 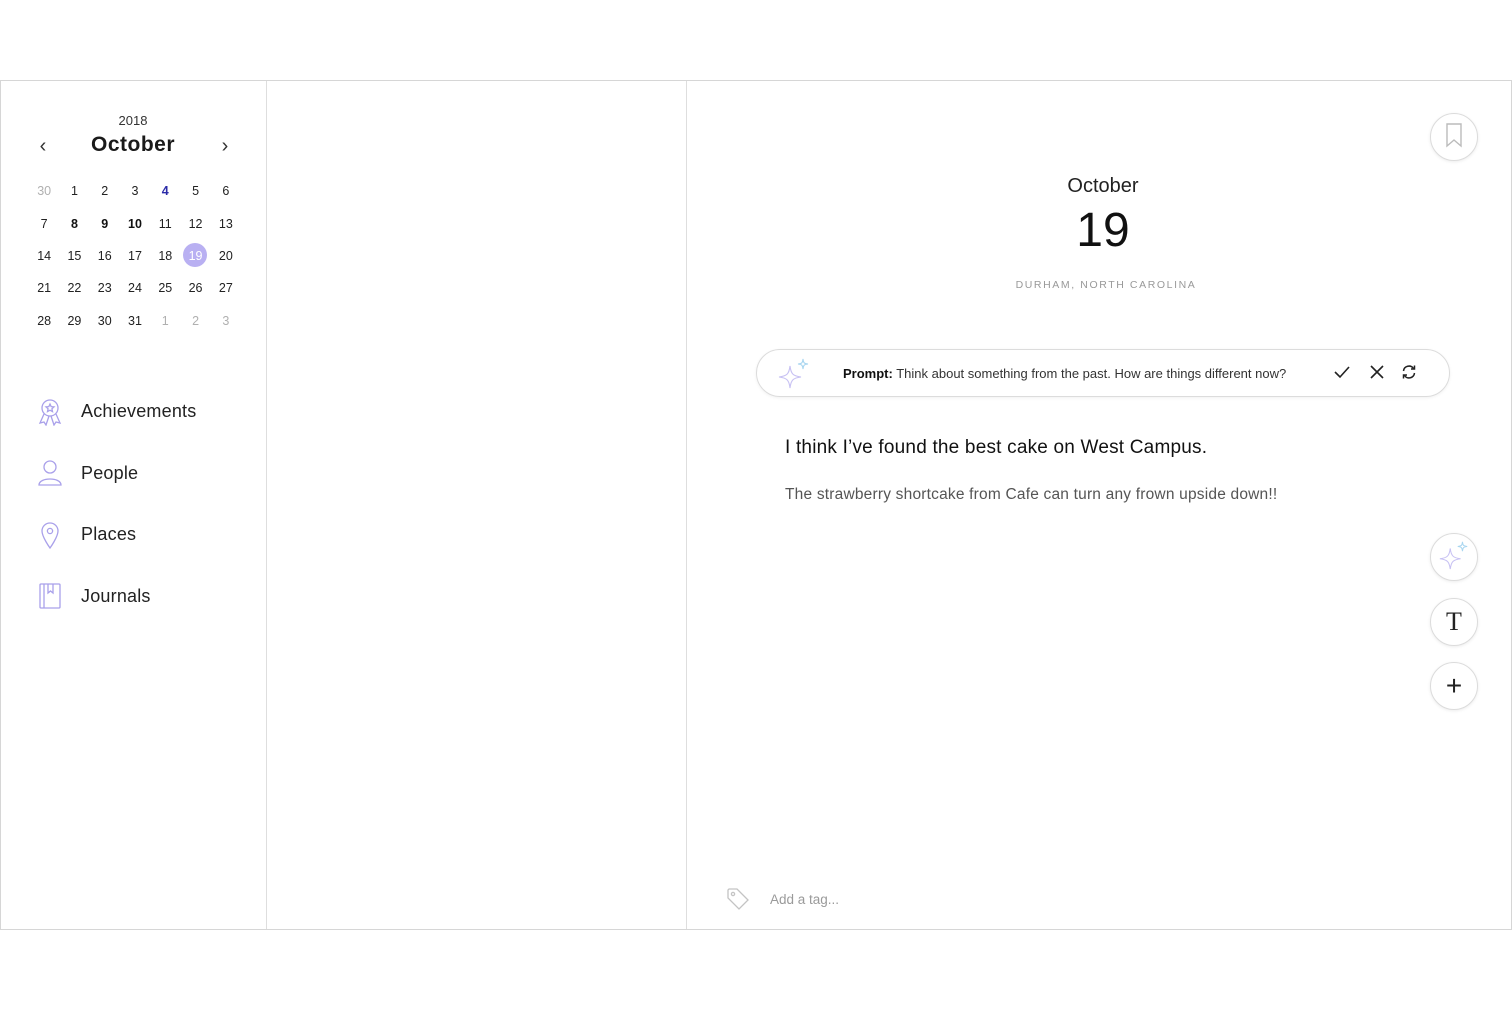 I want to click on calendar-day: 24, so click(x=135, y=288).